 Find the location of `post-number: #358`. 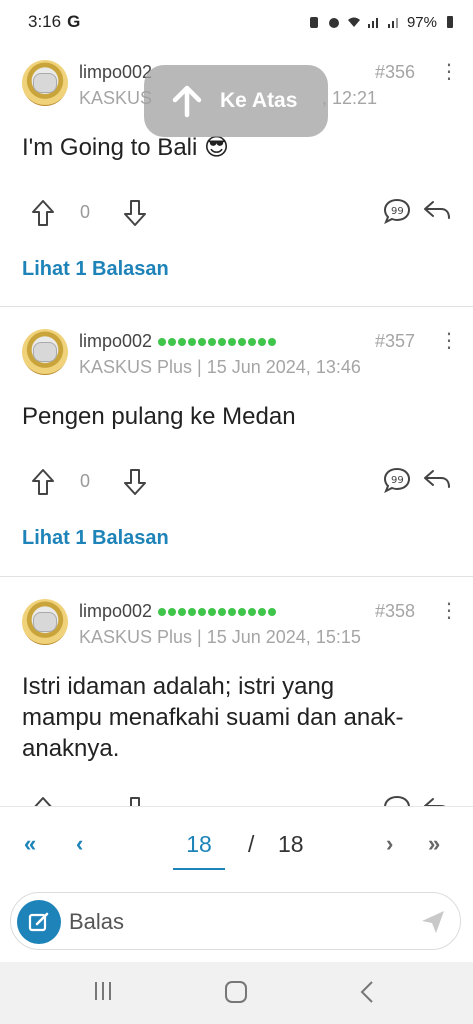

post-number: #358 is located at coordinates (395, 611).